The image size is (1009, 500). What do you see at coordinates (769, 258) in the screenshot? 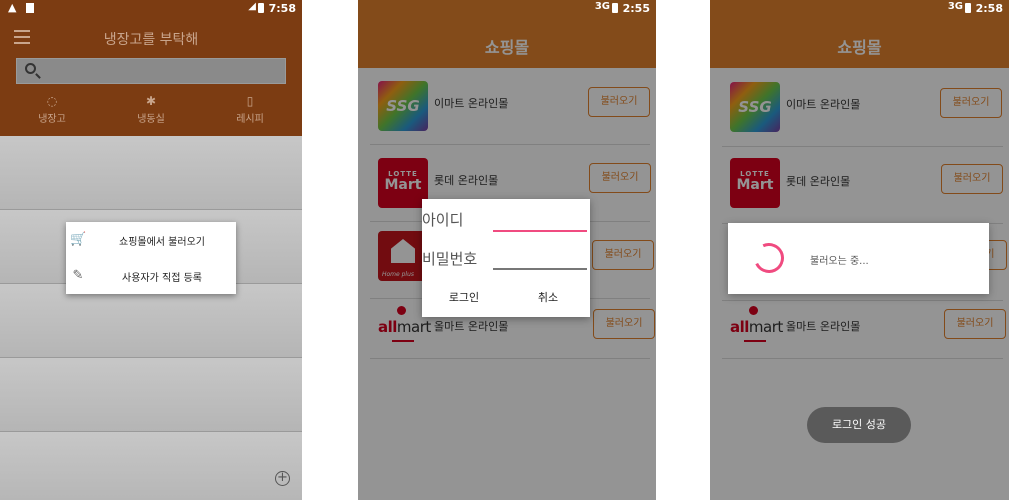
I see `spinner-icon` at bounding box center [769, 258].